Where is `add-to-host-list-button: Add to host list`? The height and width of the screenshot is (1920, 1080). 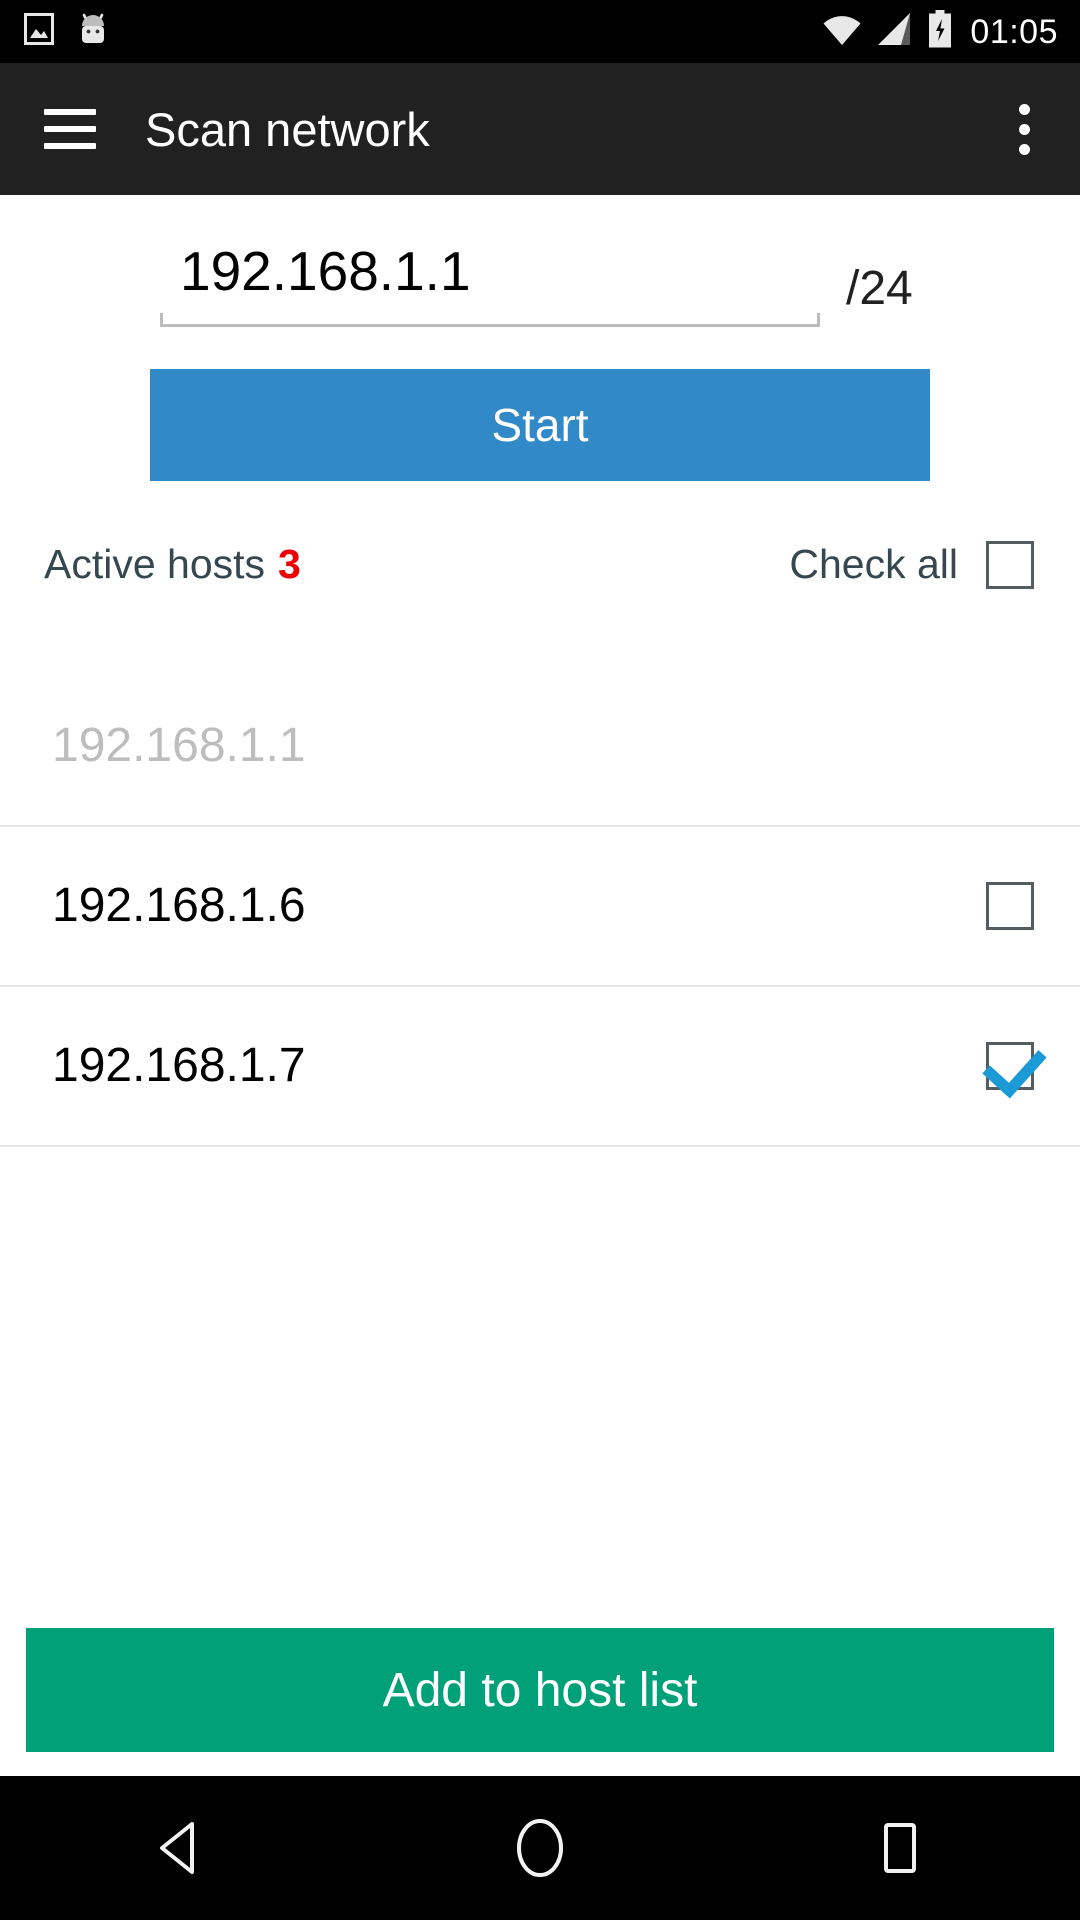
add-to-host-list-button: Add to host list is located at coordinates (540, 1690).